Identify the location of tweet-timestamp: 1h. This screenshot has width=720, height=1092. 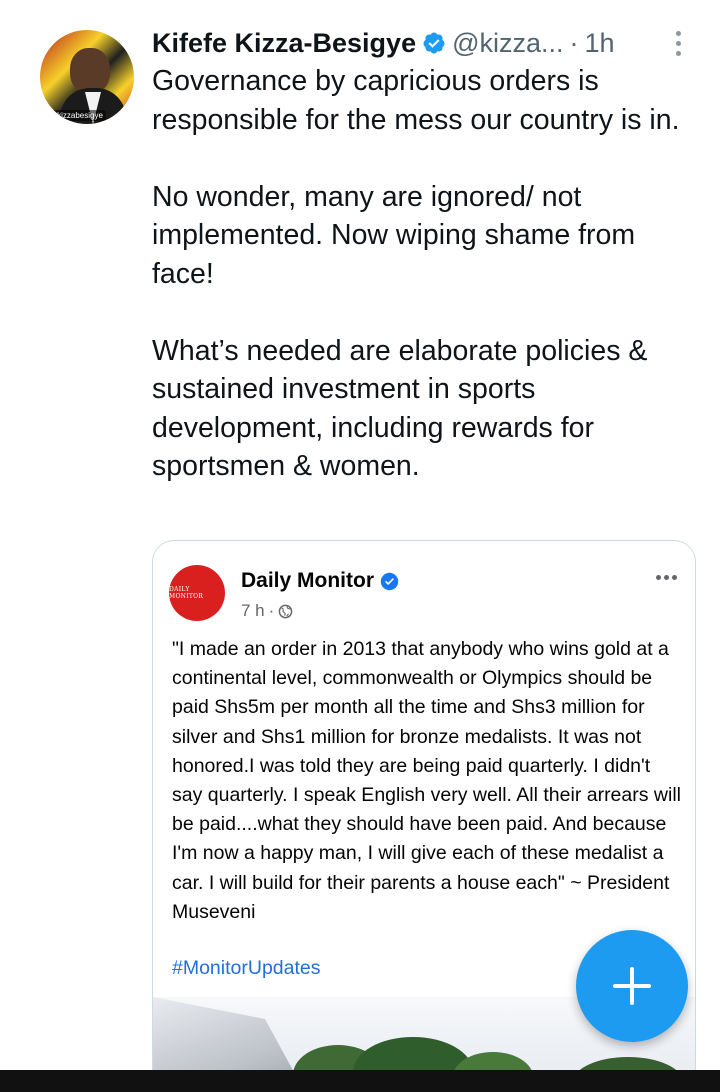
(600, 43).